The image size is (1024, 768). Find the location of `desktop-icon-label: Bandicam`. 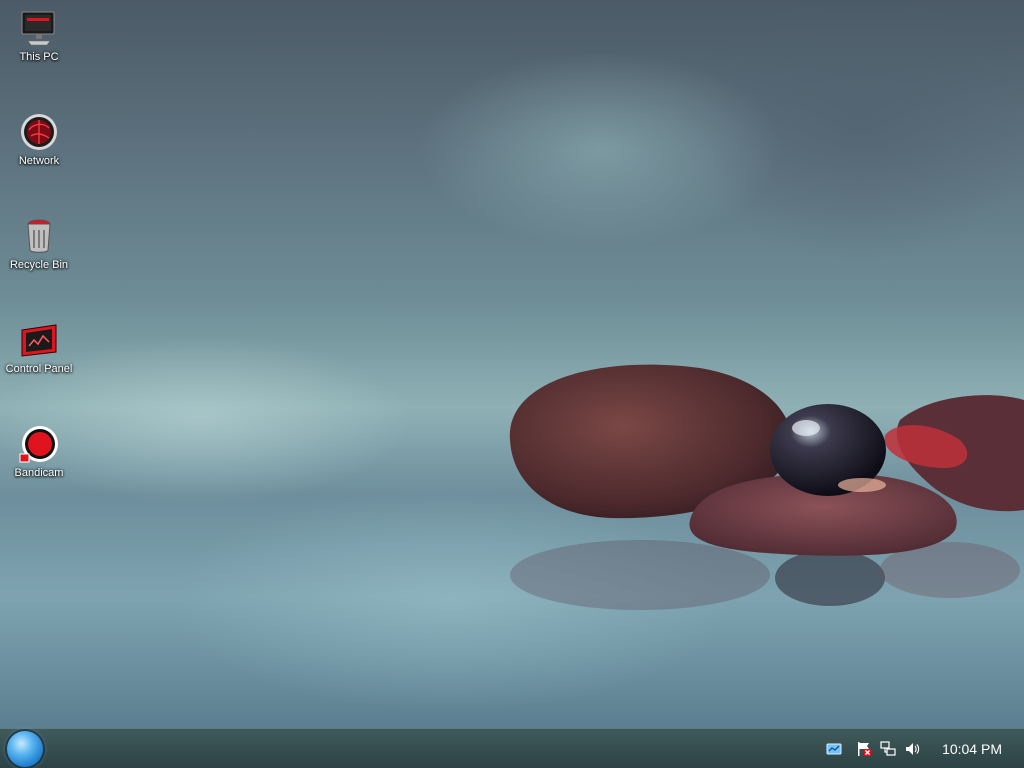

desktop-icon-label: Bandicam is located at coordinates (39, 473).